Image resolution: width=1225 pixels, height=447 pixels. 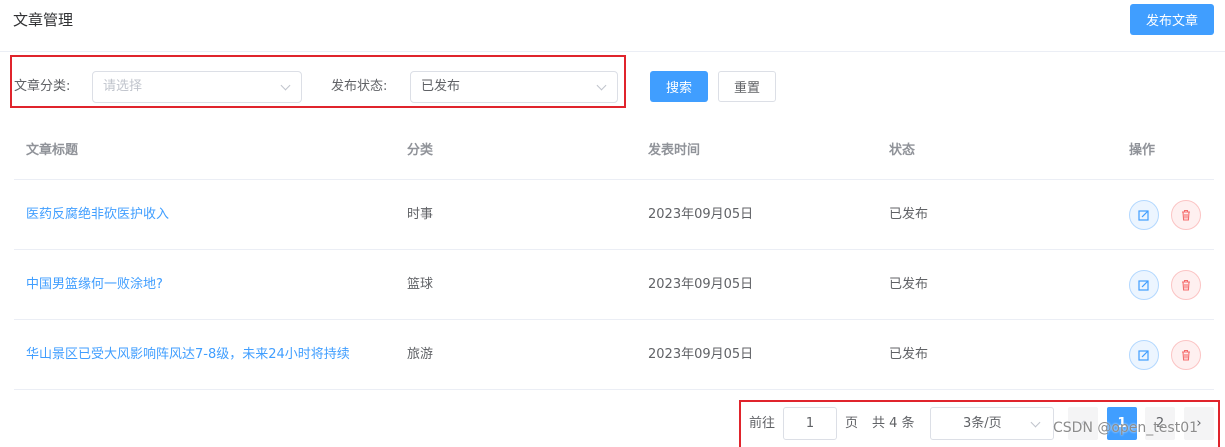 What do you see at coordinates (1126, 428) in the screenshot?
I see `watermark: CSDN @open_test01` at bounding box center [1126, 428].